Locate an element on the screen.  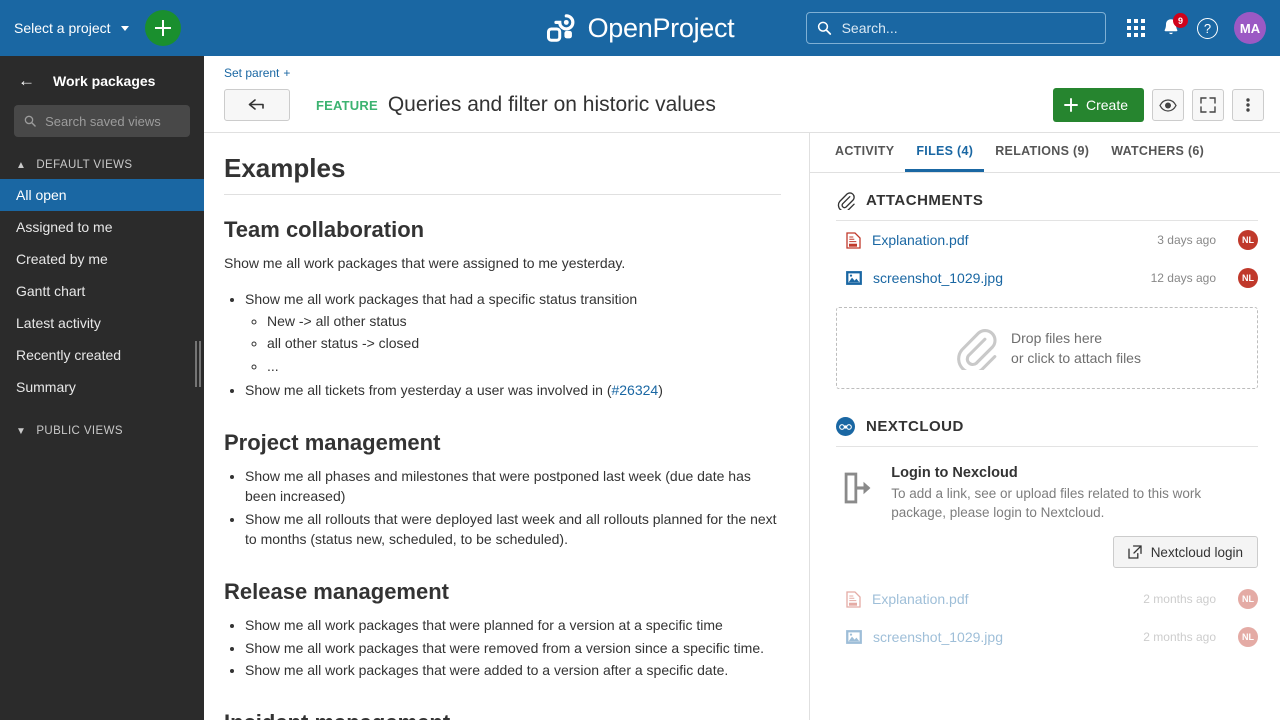
section-heading-team-collaboration: Team collaboration is located at coordinates (324, 229).